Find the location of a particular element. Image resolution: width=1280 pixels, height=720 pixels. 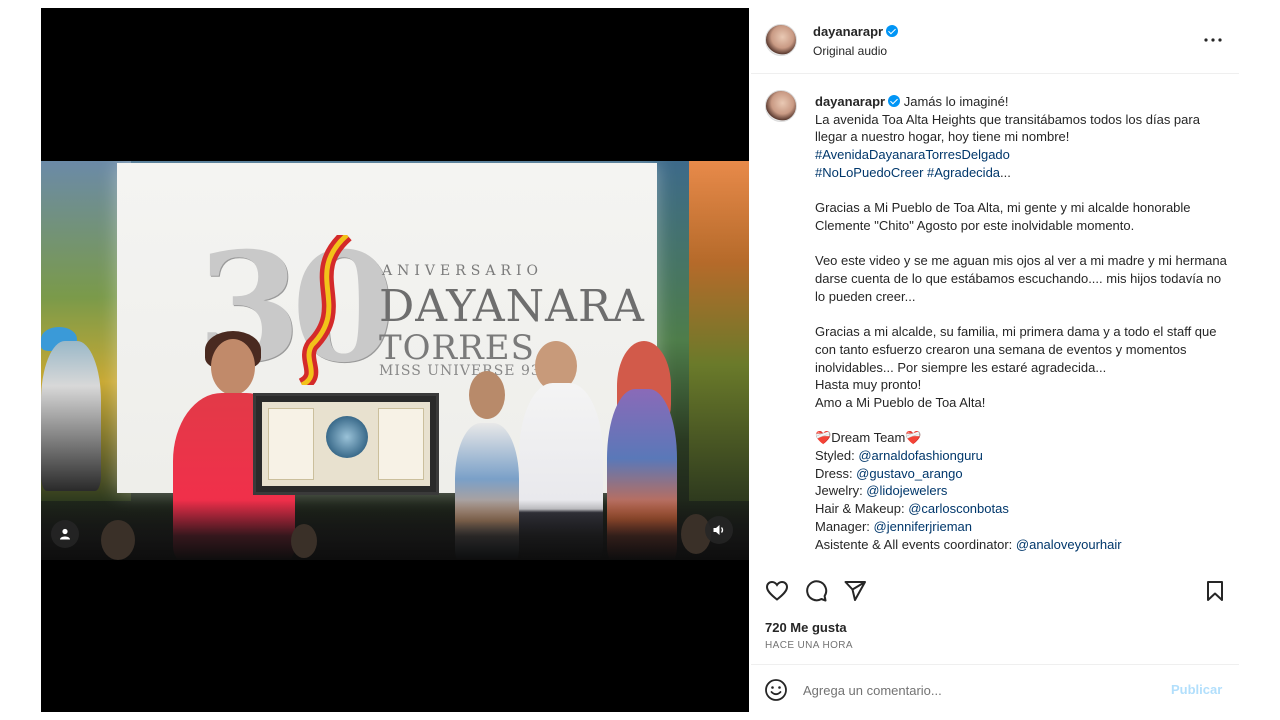

comment-button is located at coordinates (816, 591).